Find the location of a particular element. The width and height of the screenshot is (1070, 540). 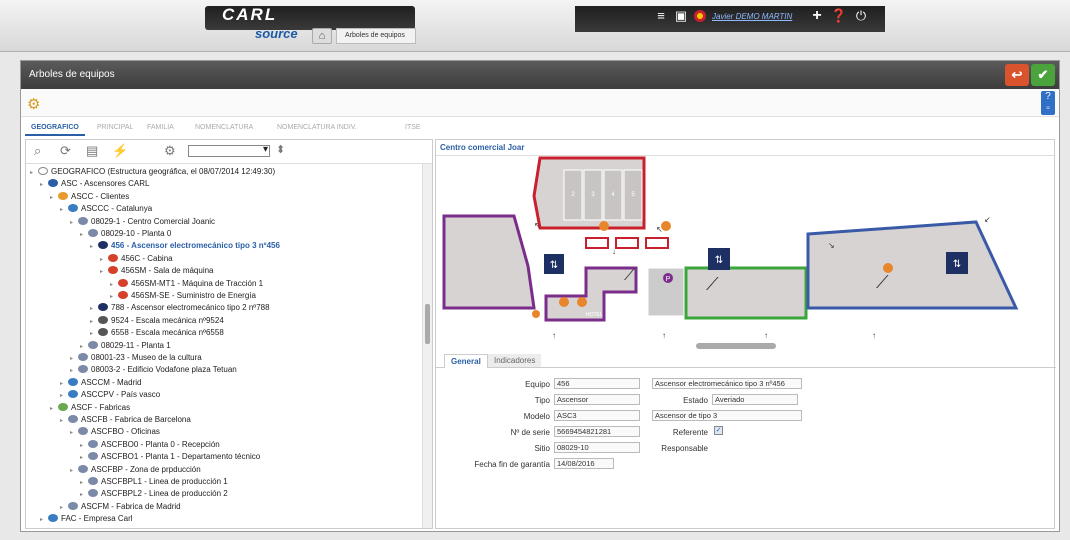

tree-node: ▸ 9524 - Escala mecánica nº9524 is located at coordinates (157, 320).